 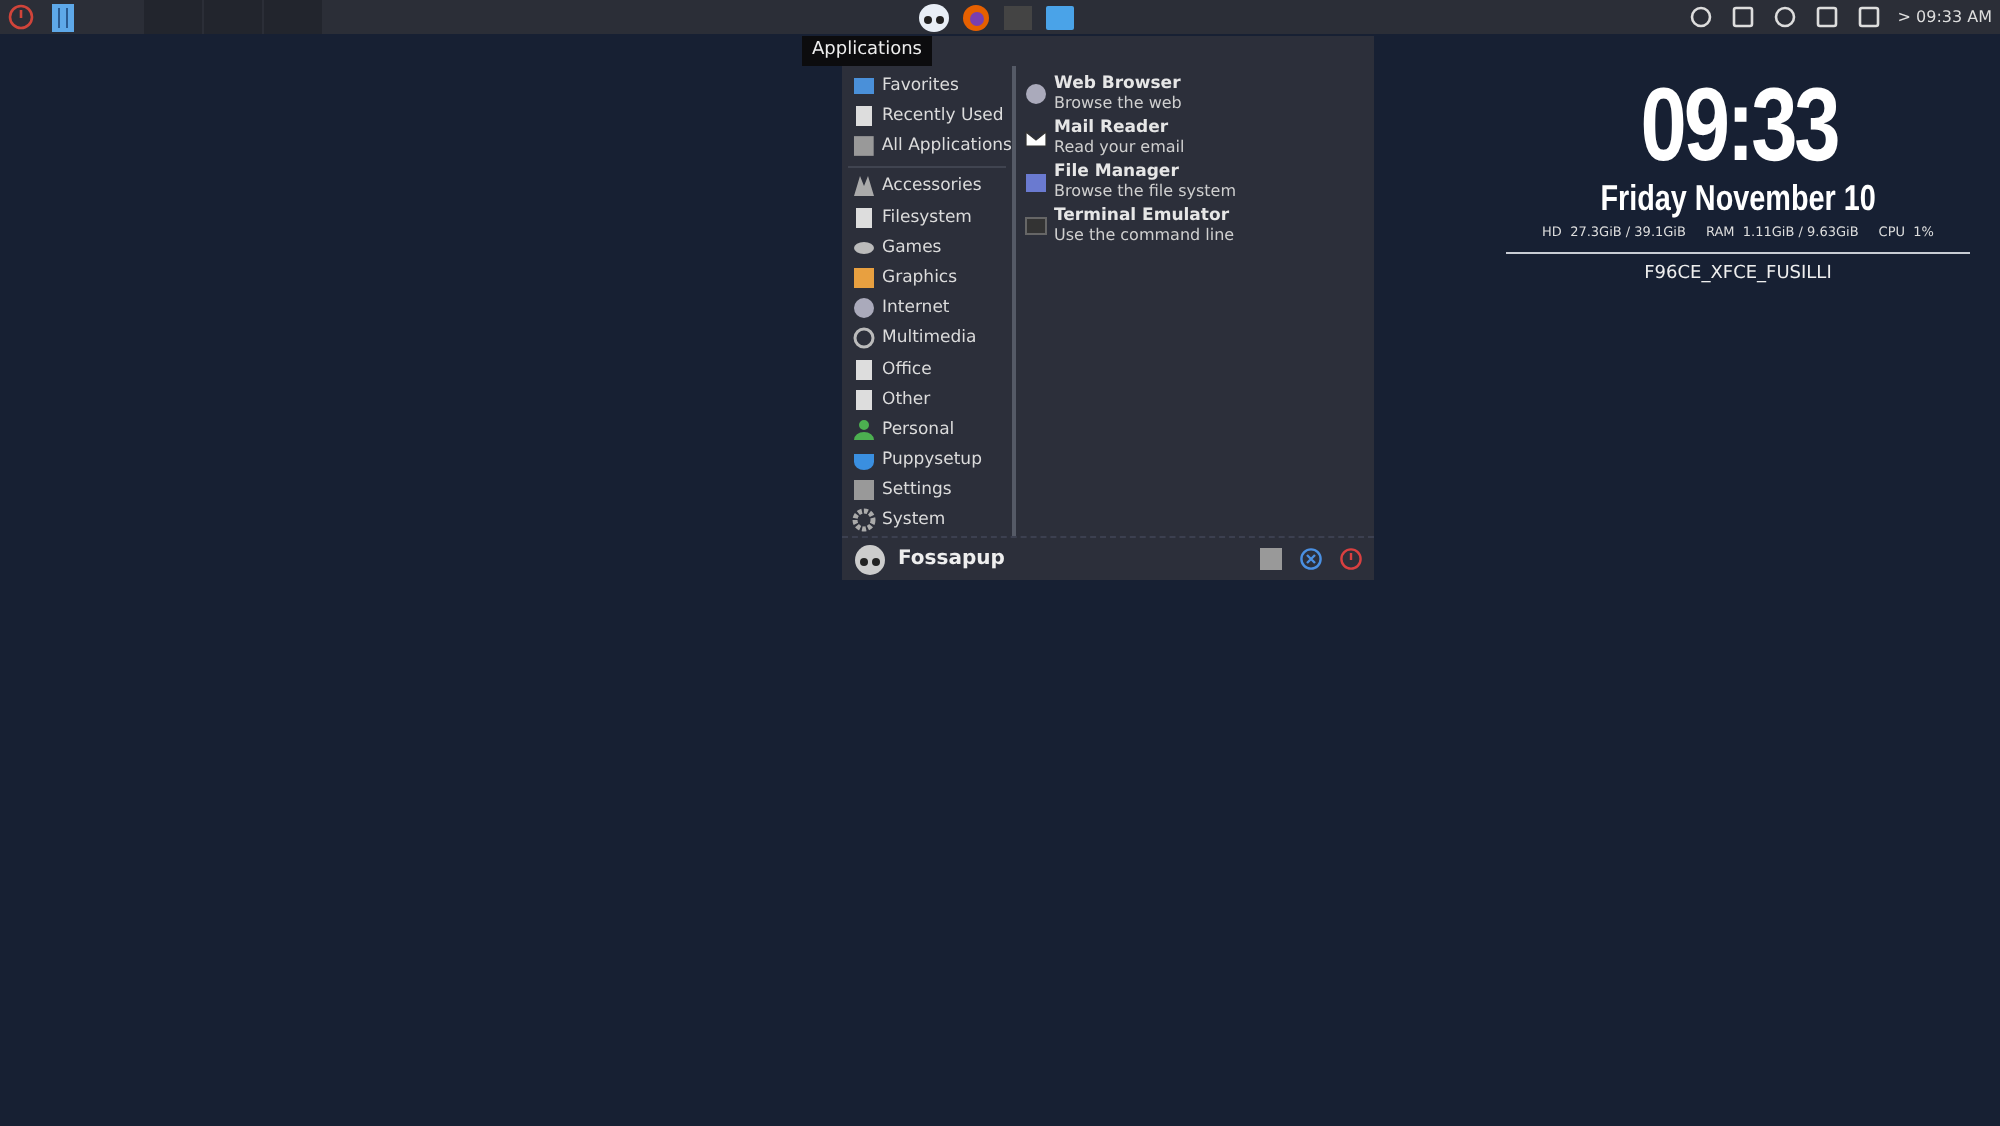 I want to click on desktop-date: Friday November 10, so click(x=1738, y=199).